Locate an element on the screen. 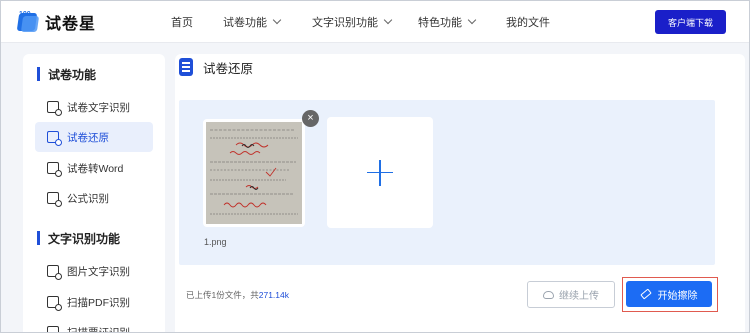 The height and width of the screenshot is (333, 750). page-header: 试卷还原 is located at coordinates (216, 67).